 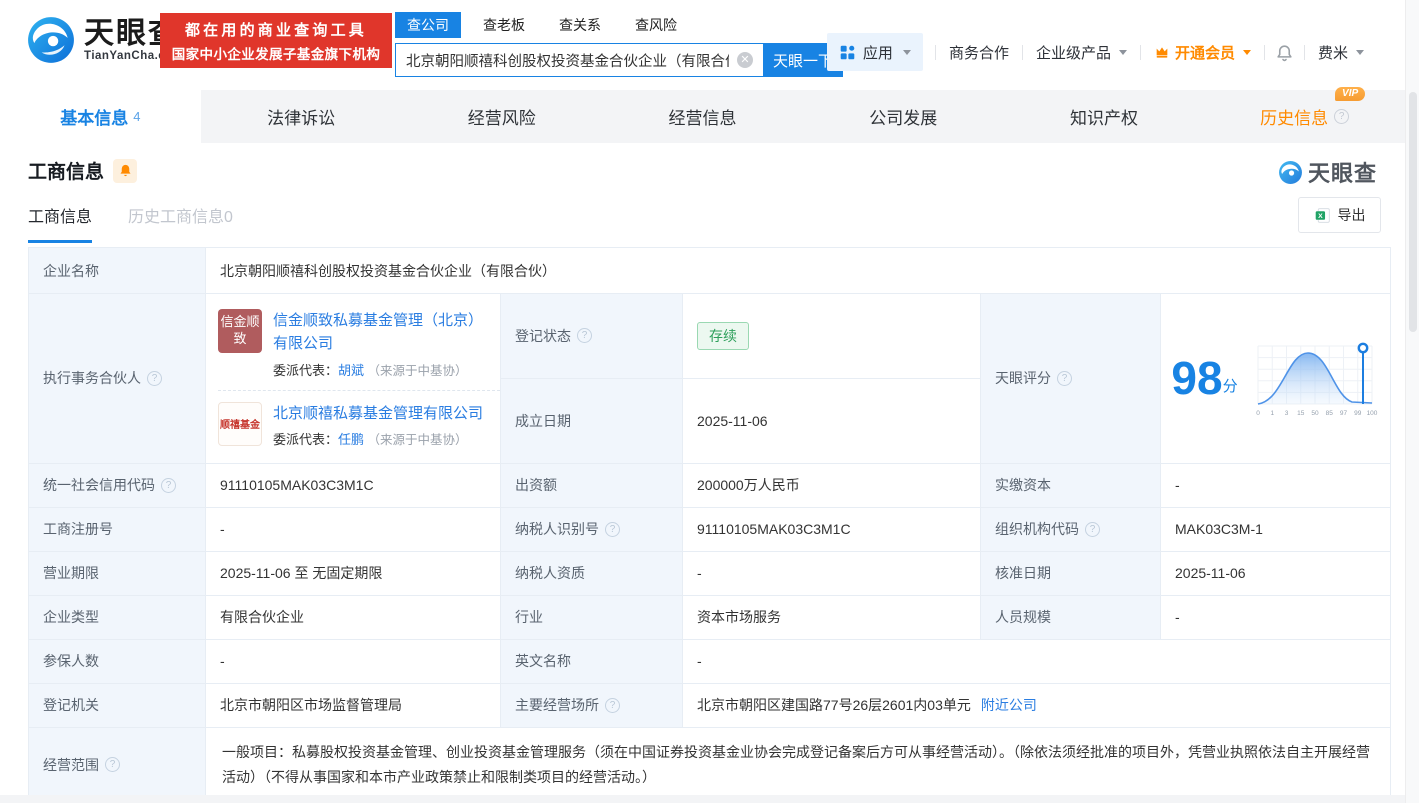 I want to click on export-button: X 导出, so click(x=1339, y=215).